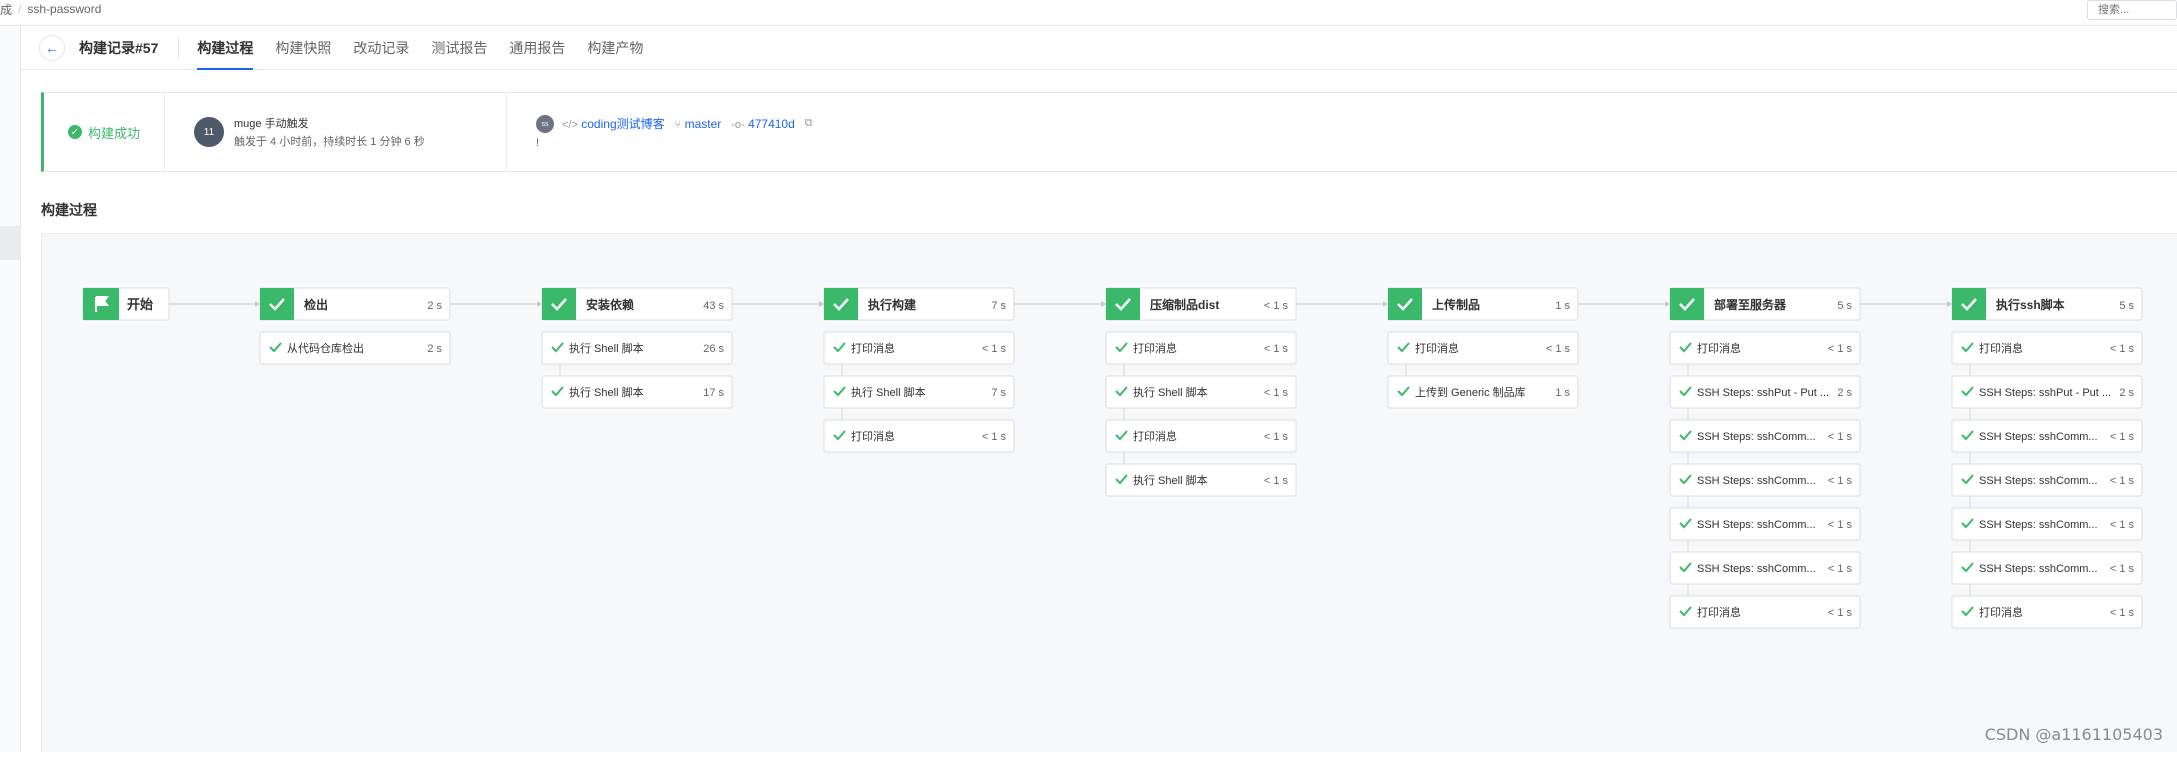 This screenshot has width=2177, height=758. I want to click on stage-name: 部署至服务器, so click(1750, 304).